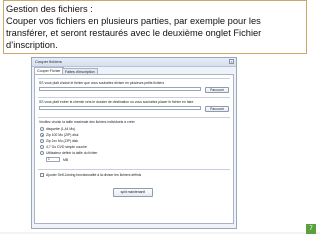  I want to click on browse-source-button: Parcourir, so click(217, 90).